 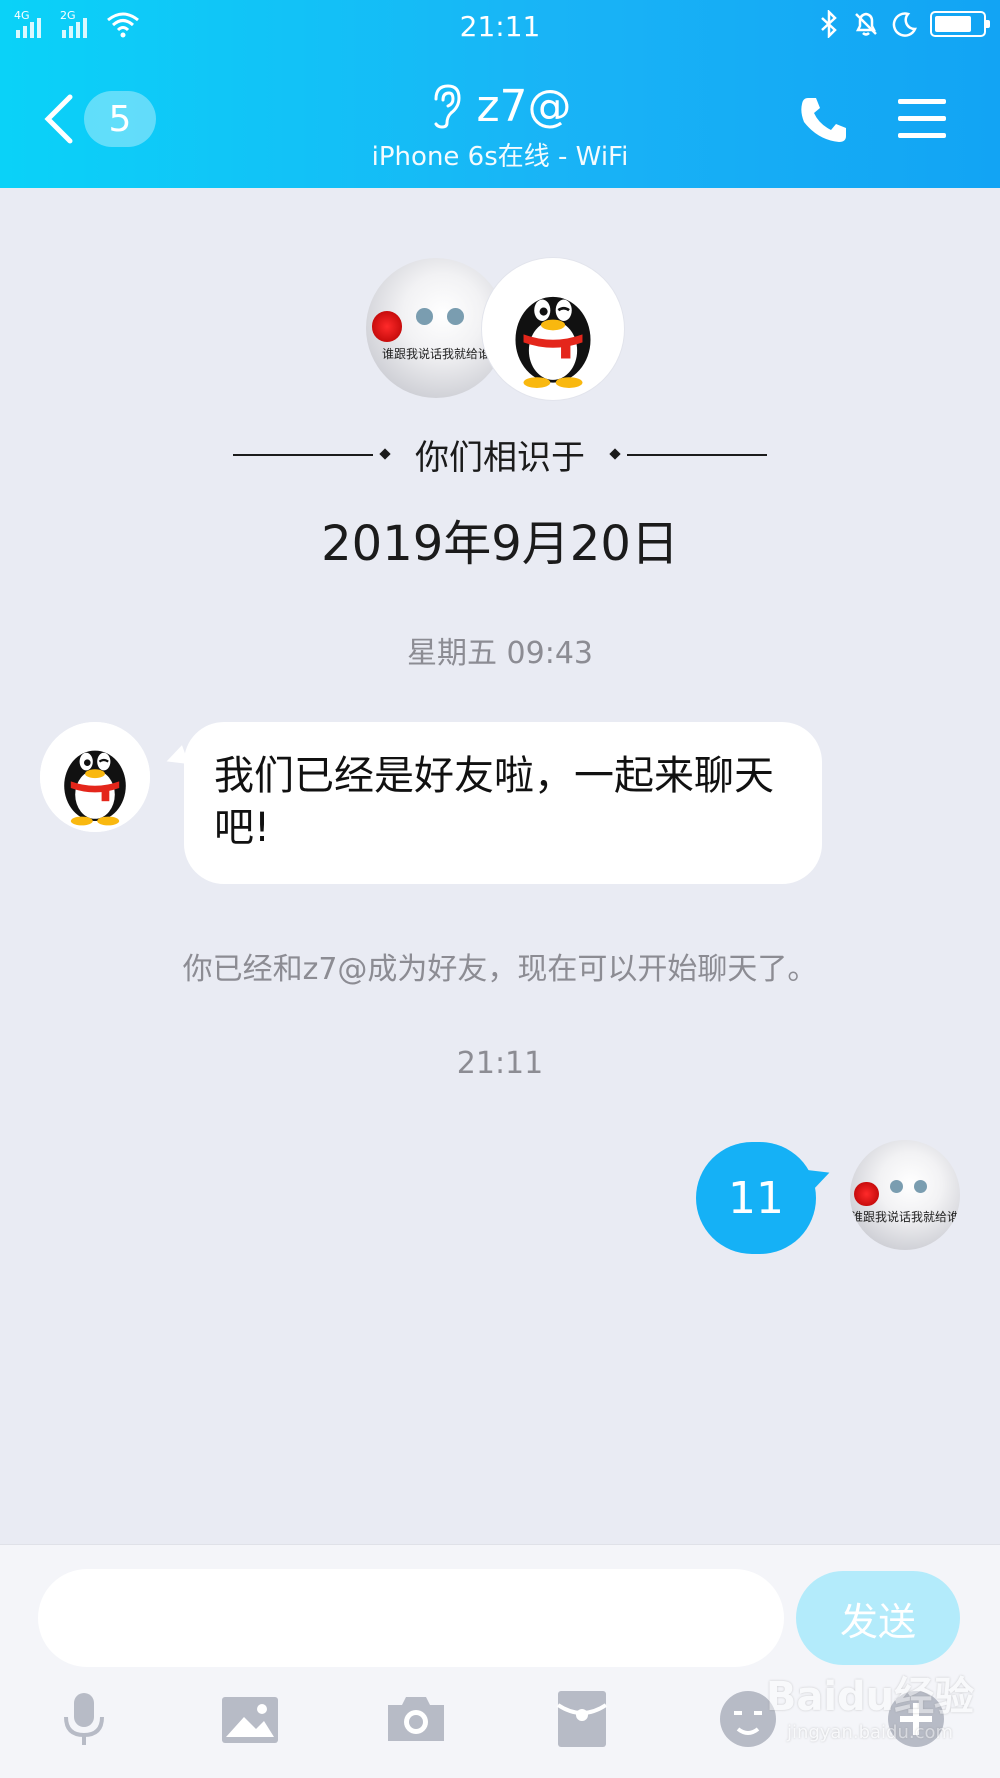 I want to click on send-button: 发送, so click(x=878, y=1618).